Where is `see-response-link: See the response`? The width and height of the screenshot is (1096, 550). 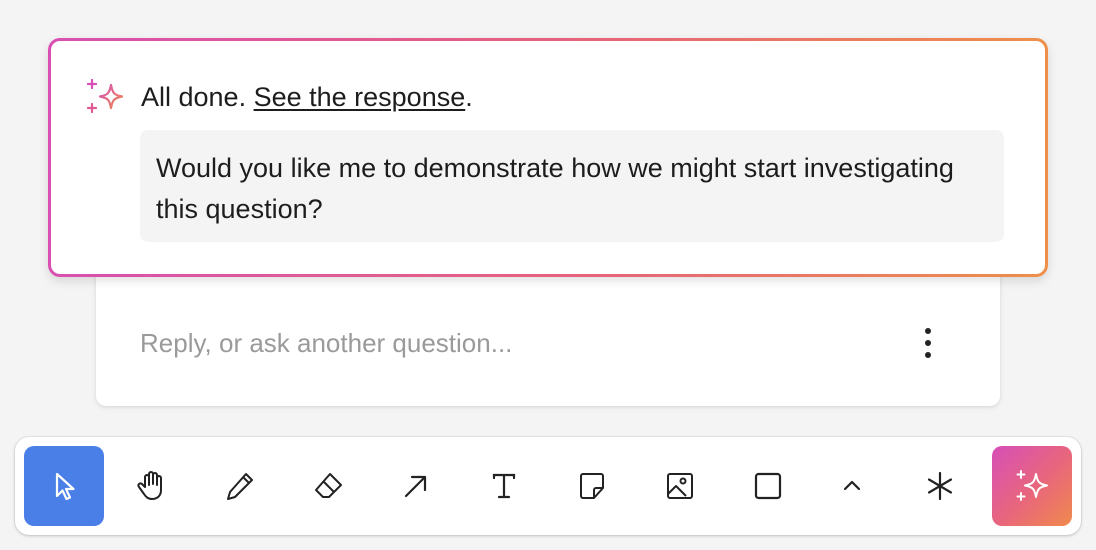 see-response-link: See the response is located at coordinates (360, 97).